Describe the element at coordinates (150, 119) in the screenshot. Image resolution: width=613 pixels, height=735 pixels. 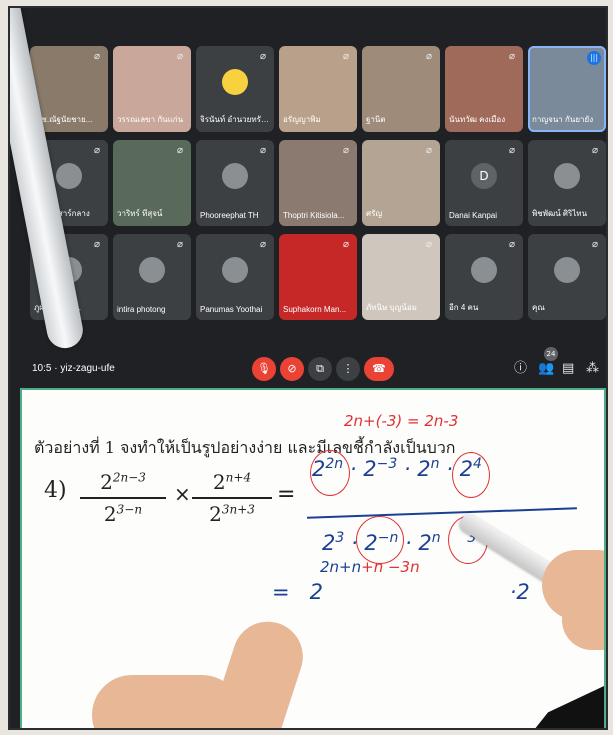
I see `participant-name: วรรณเลขา กันแก่น` at that location.